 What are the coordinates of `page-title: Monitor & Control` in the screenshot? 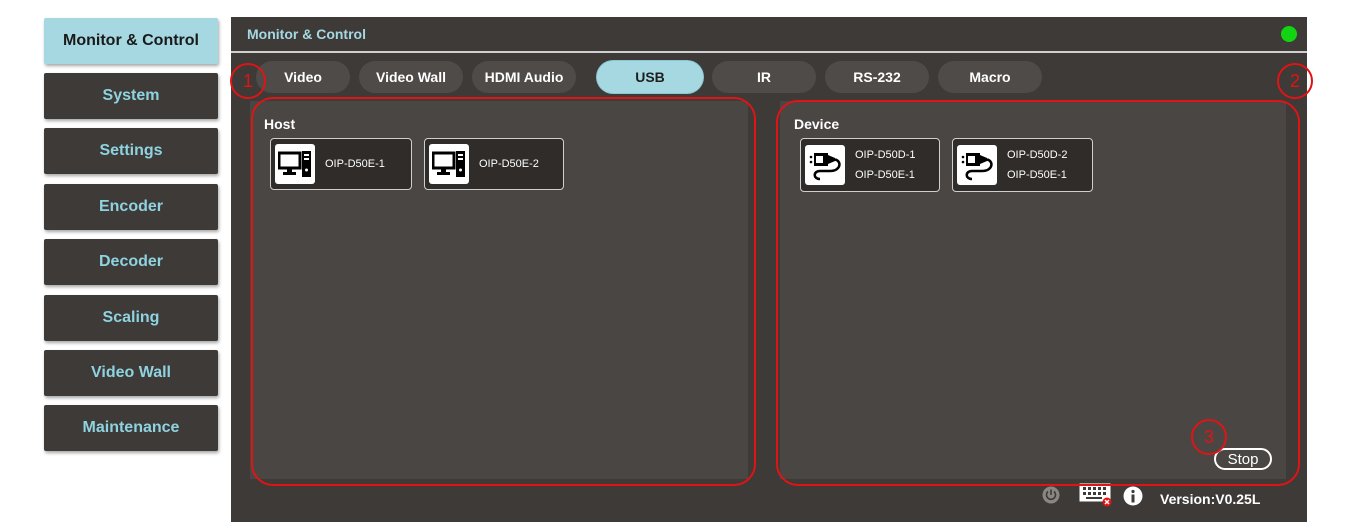 It's located at (306, 34).